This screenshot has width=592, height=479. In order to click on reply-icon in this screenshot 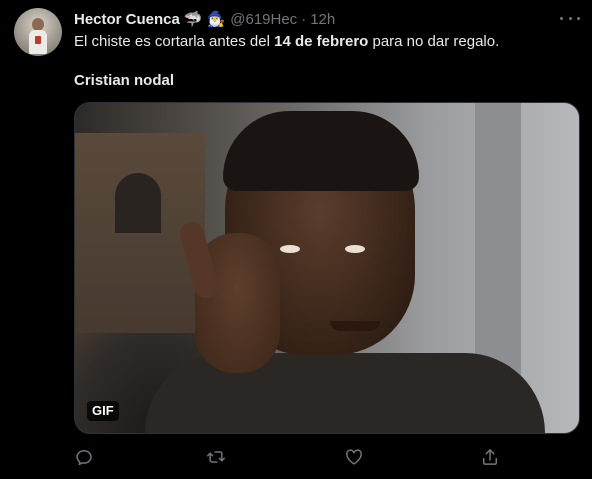, I will do `click(84, 458)`.